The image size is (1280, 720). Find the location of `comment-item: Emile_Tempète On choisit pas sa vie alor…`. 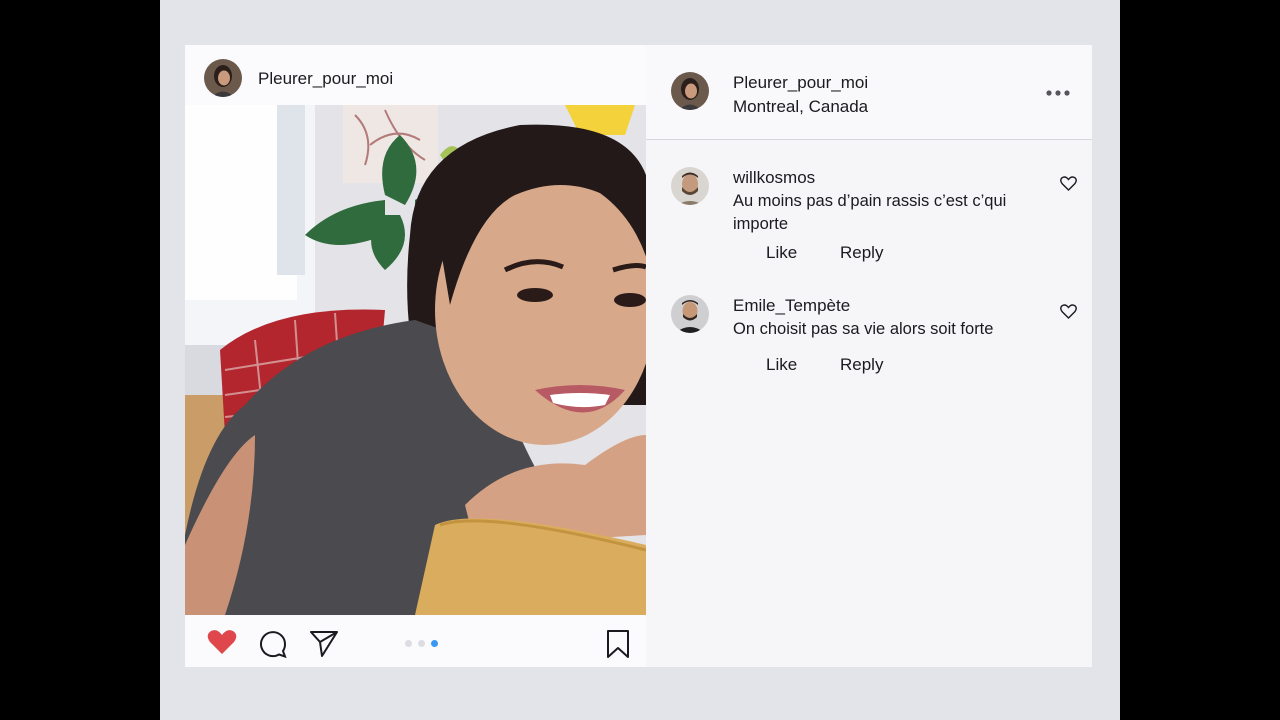

comment-item: Emile_Tempète On choisit pas sa vie alor… is located at coordinates (869, 340).